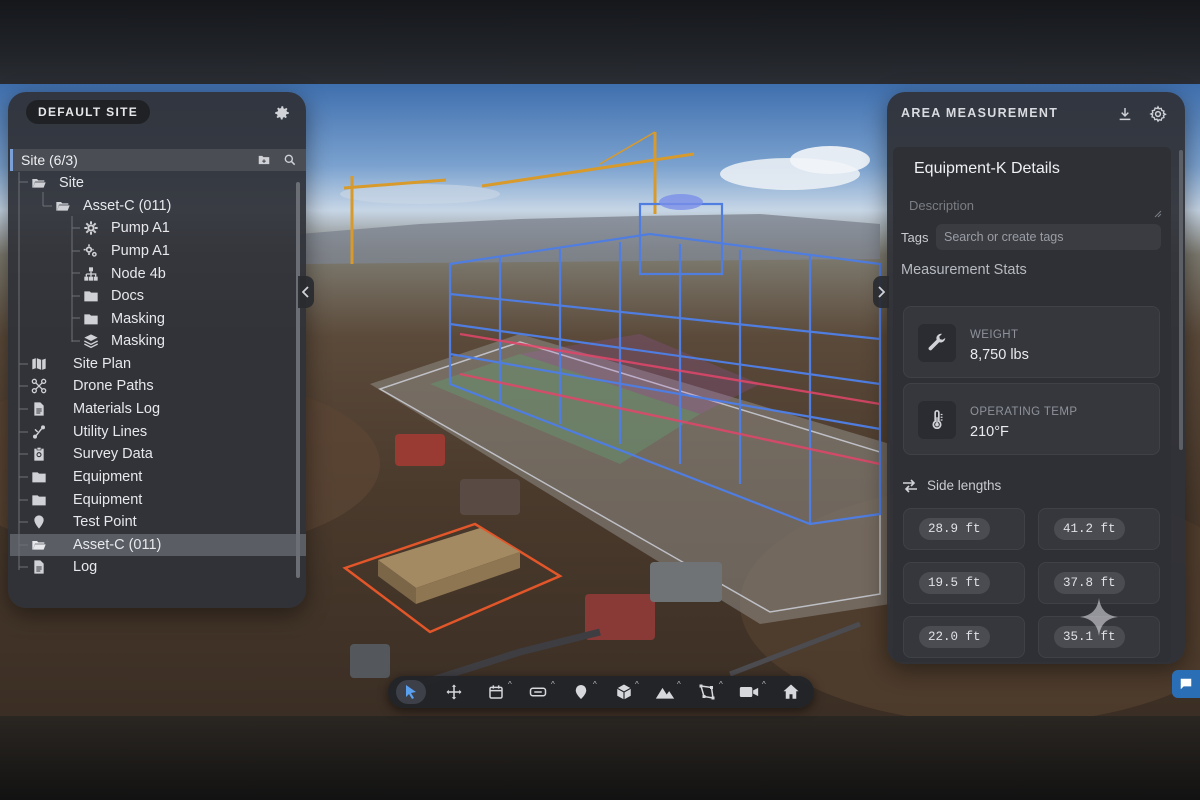 The height and width of the screenshot is (800, 1200). What do you see at coordinates (994, 335) in the screenshot?
I see `stat-label: WEIGHT` at bounding box center [994, 335].